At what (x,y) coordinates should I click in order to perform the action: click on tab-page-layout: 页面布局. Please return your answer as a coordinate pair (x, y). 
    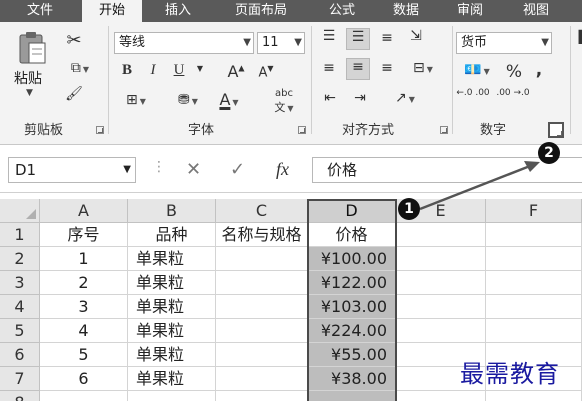
    Looking at the image, I should click on (261, 11).